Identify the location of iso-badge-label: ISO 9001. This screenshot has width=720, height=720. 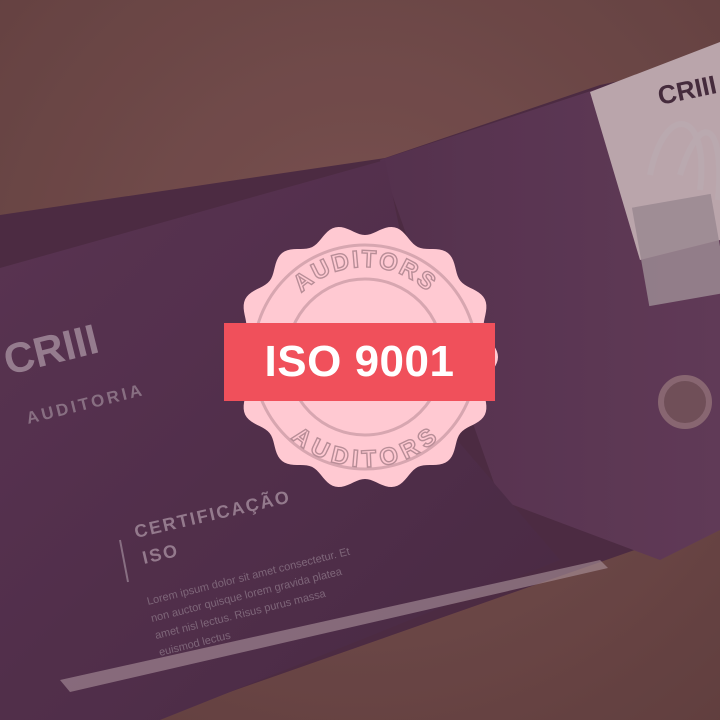
(359, 361).